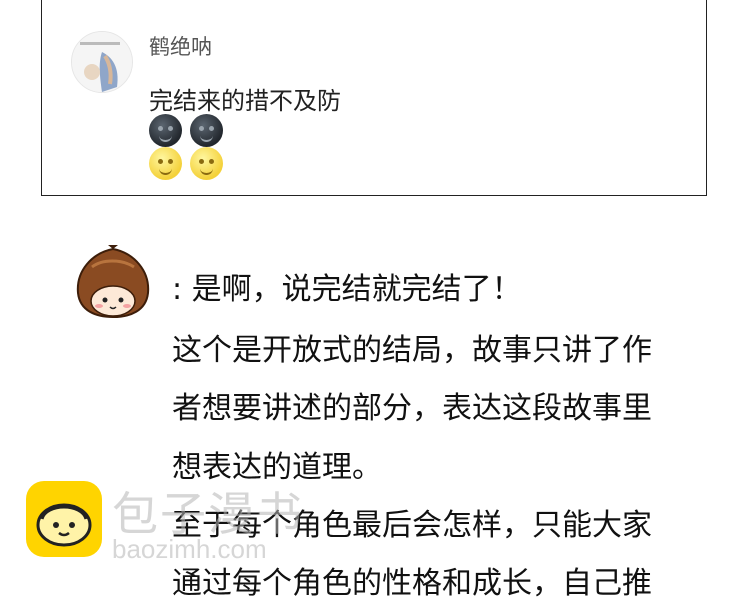 This screenshot has height=602, width=750. What do you see at coordinates (180, 46) in the screenshot?
I see `comment-username: 鹤绝呐` at bounding box center [180, 46].